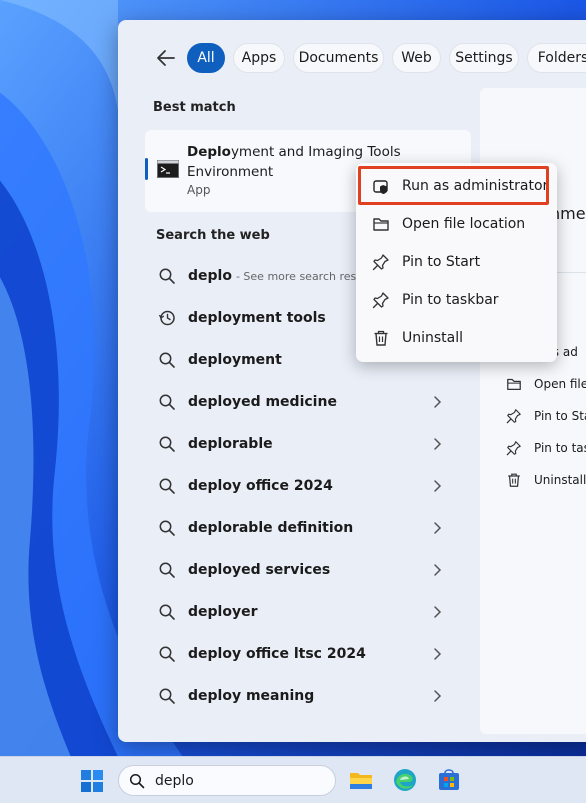 This screenshot has width=586, height=803. What do you see at coordinates (484, 58) in the screenshot?
I see `filter-chip-settings: Settings` at bounding box center [484, 58].